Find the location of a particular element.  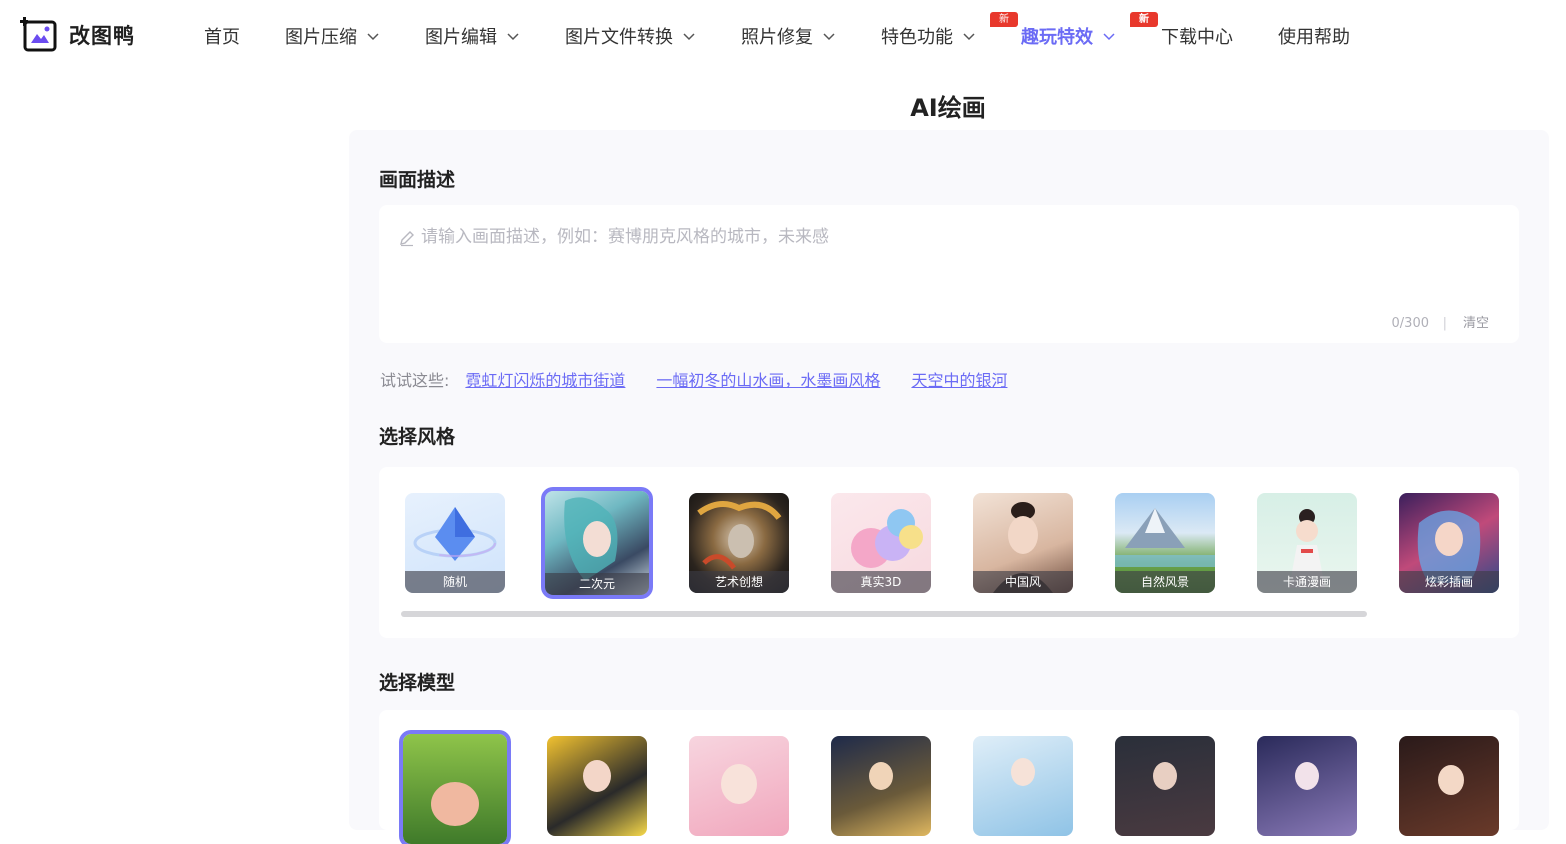

style-selector: 随机 二次元 艺术创想 真实3D 中国风 自然风景 卡通漫画 炫彩插画 is located at coordinates (949, 552).